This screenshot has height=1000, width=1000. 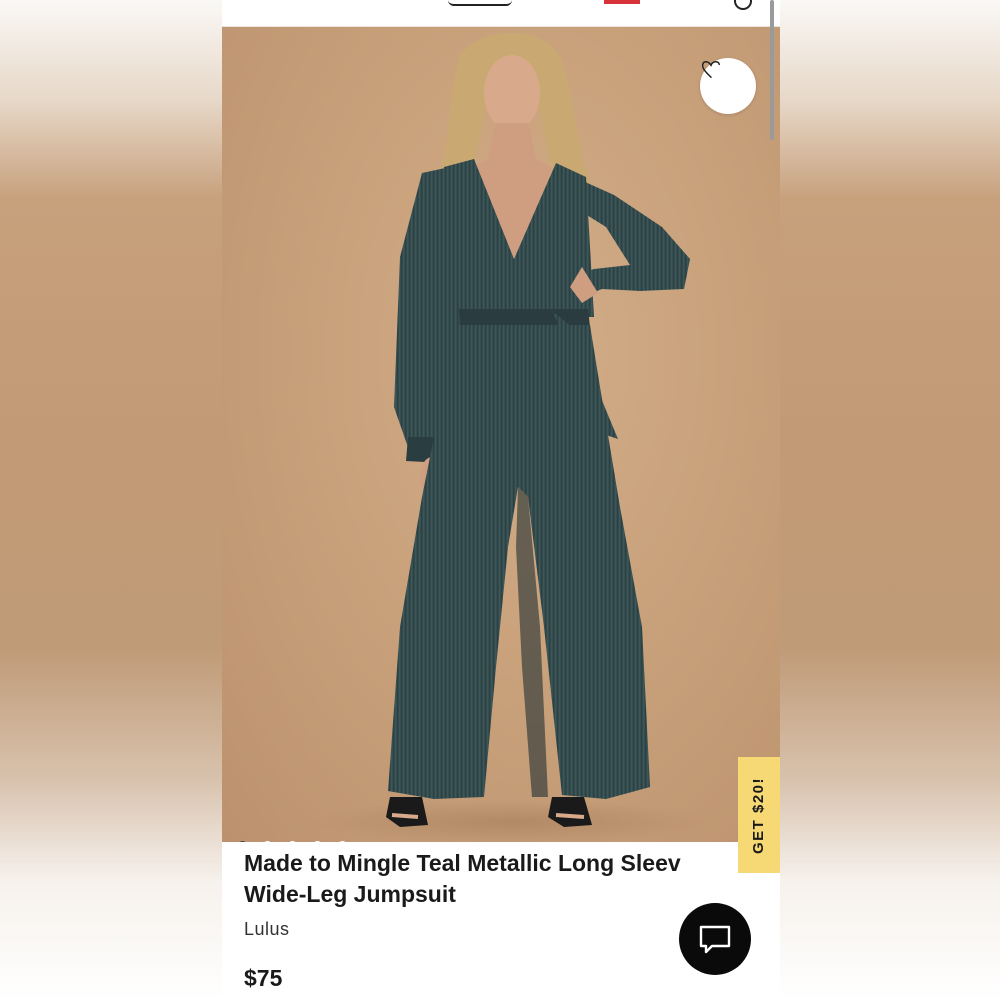 What do you see at coordinates (350, 894) in the screenshot?
I see `product-title-line-2: Wide-Leg Jumpsuit` at bounding box center [350, 894].